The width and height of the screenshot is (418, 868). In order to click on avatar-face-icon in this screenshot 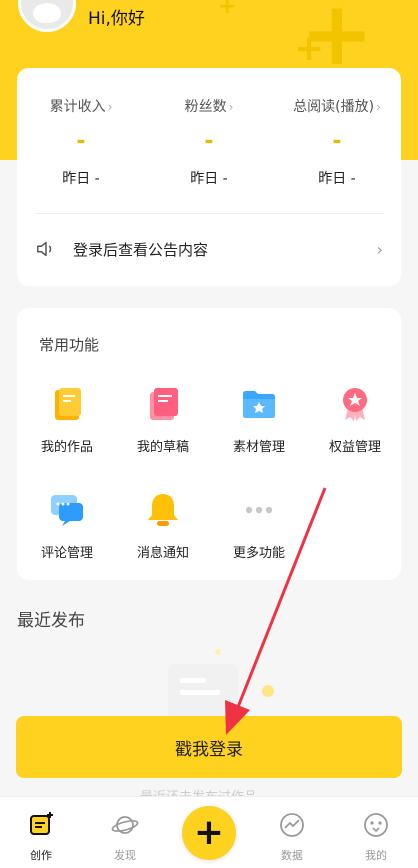, I will do `click(47, 13)`.